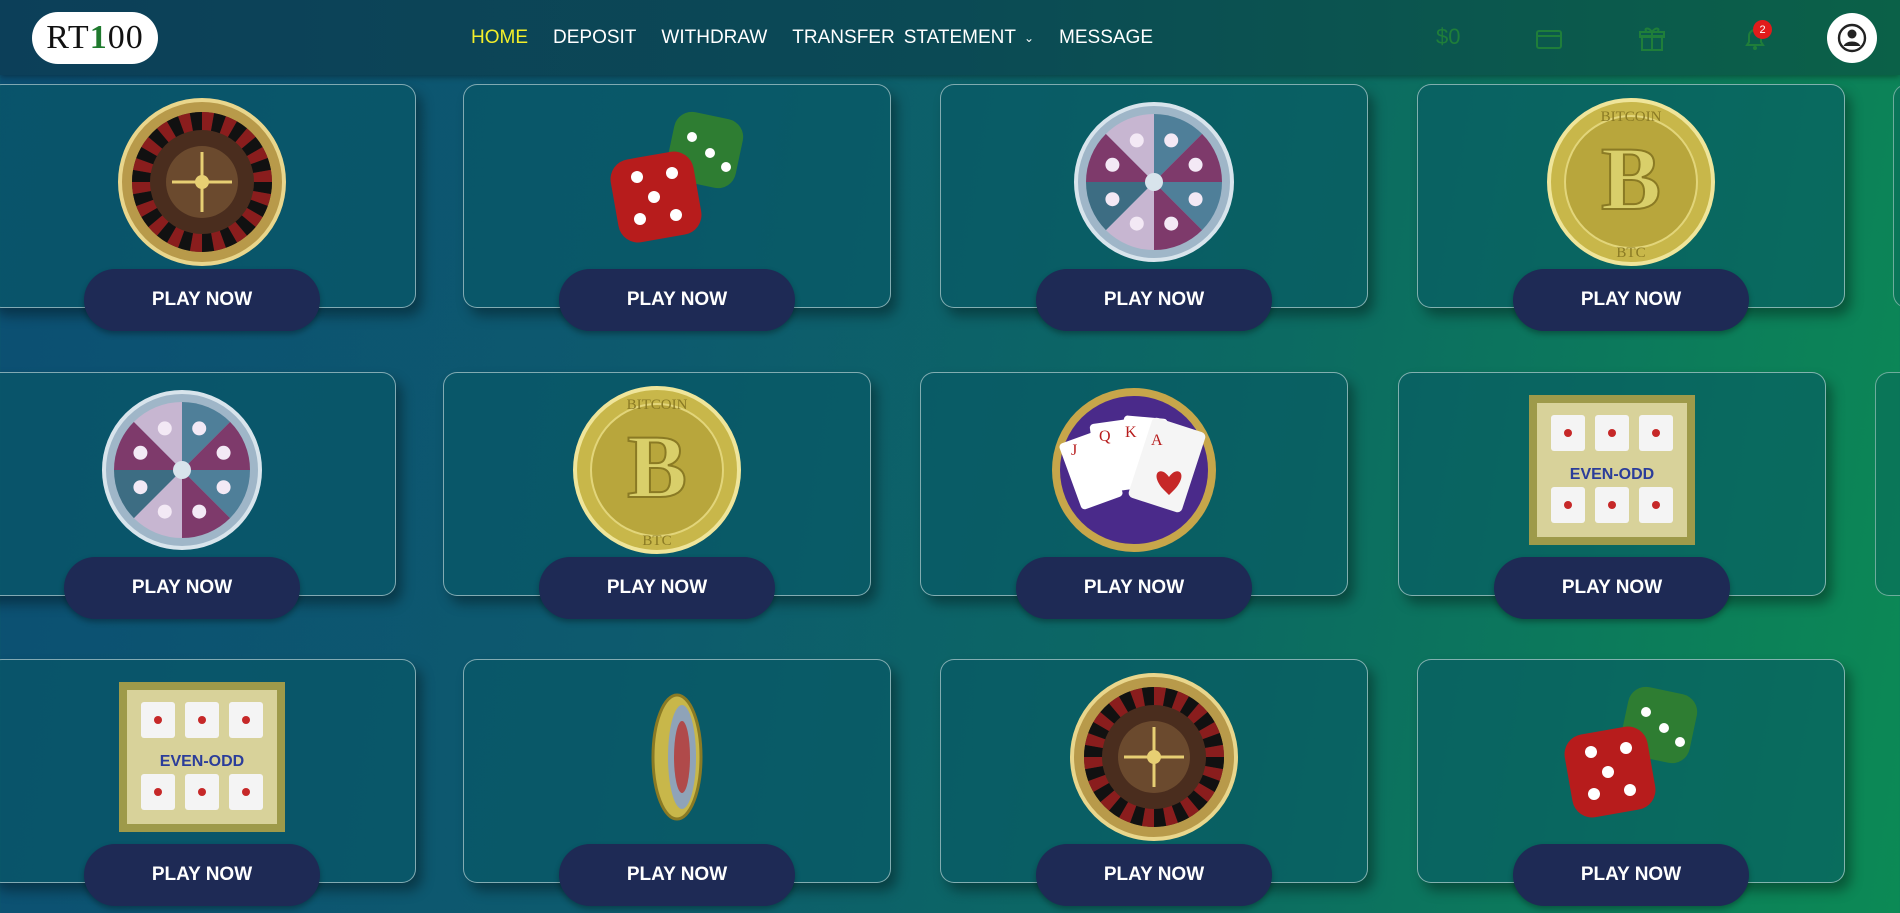  I want to click on flipping-coin-icon, so click(677, 757).